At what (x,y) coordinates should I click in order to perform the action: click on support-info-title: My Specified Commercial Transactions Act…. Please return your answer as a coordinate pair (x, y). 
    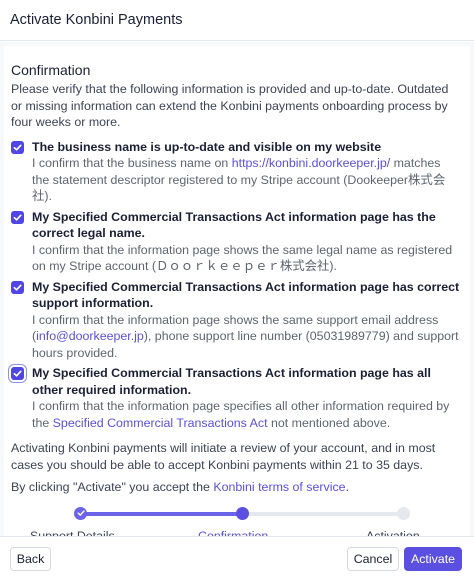
    Looking at the image, I should click on (246, 295).